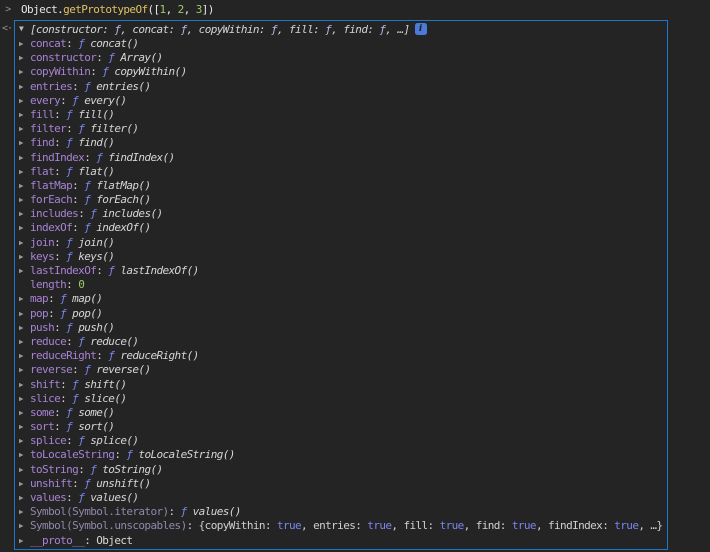  I want to click on collapse-triangle-icon: ▼, so click(24, 28).